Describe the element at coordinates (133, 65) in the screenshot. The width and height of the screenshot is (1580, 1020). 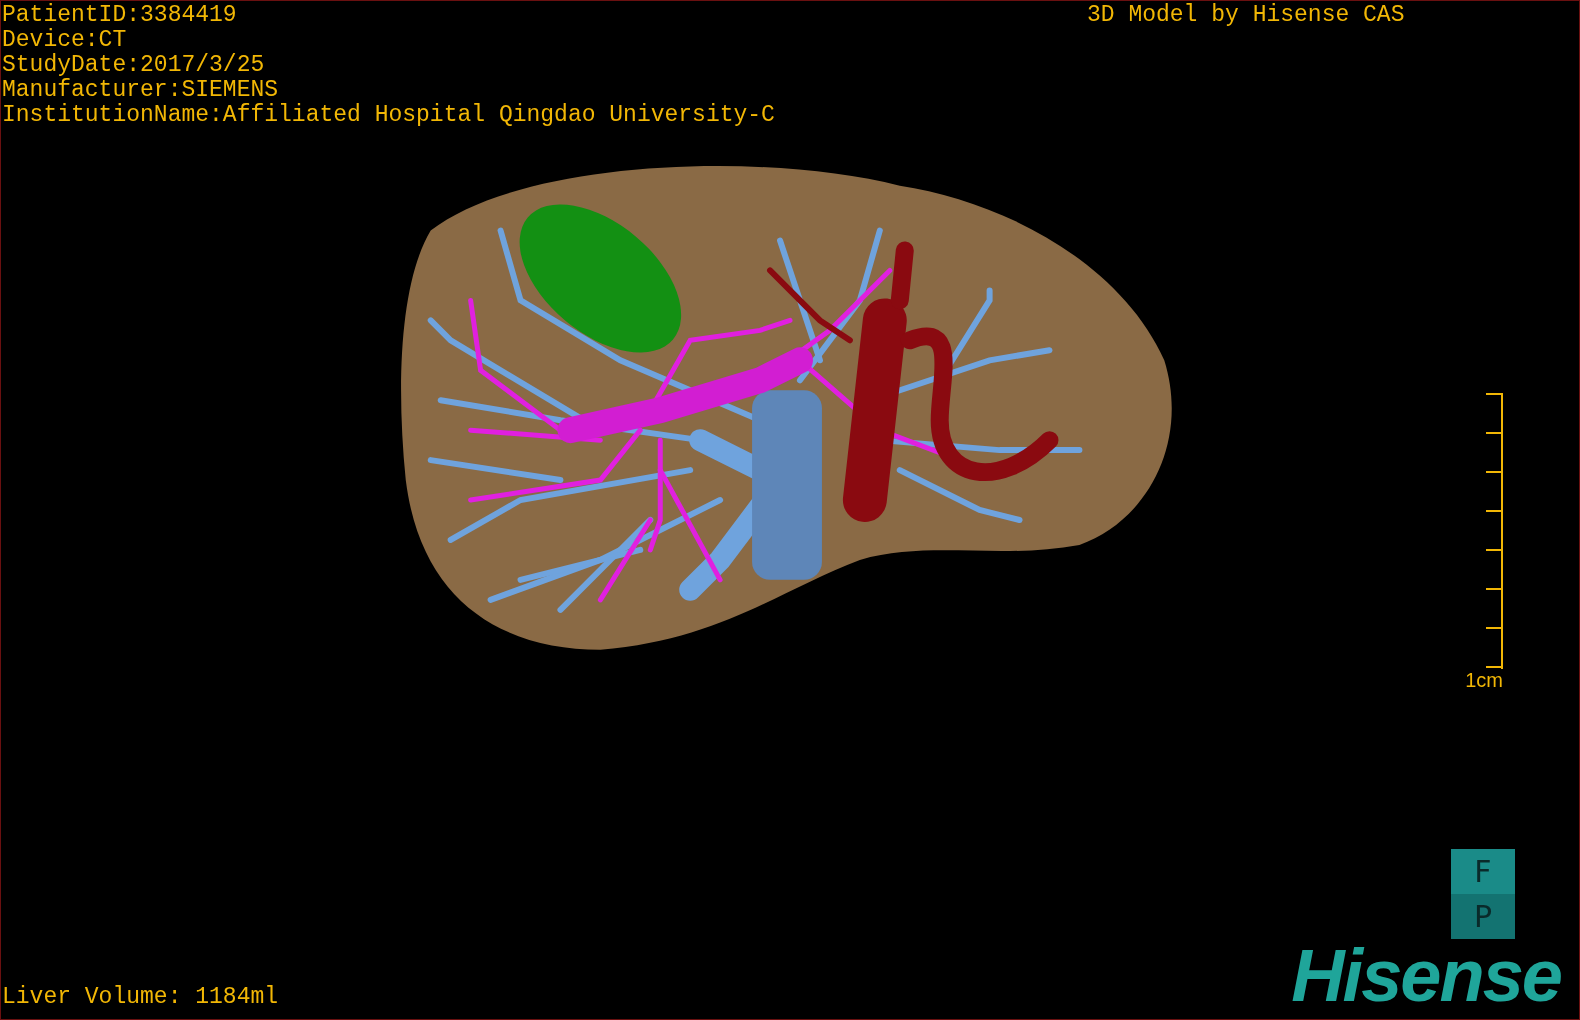
I see `patient-info-text: StudyDate:2017/3/25` at that location.